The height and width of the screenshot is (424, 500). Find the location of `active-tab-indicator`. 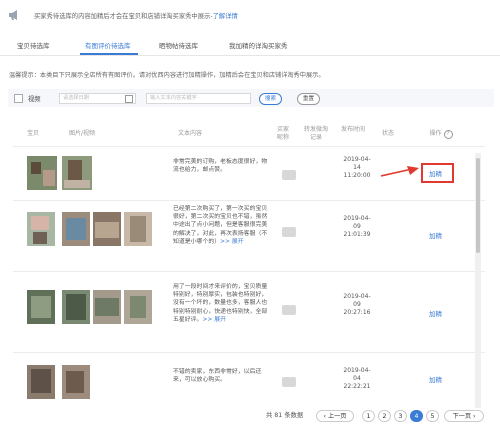

active-tab-indicator is located at coordinates (109, 54).